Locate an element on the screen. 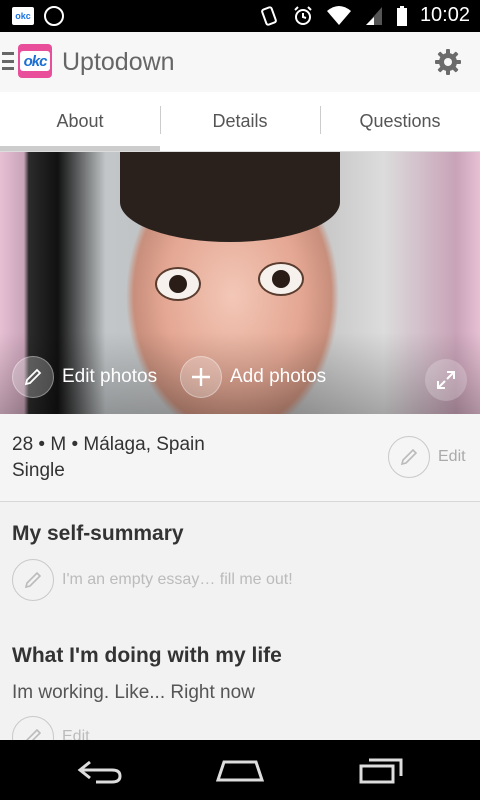 The height and width of the screenshot is (800, 480). clock: 10:02 is located at coordinates (444, 15).